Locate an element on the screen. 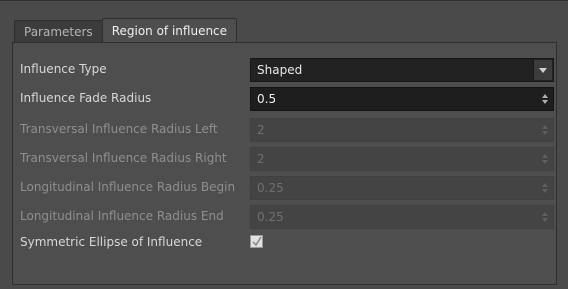  longitudinal-begin-row: Longitudinal Influence Radius Begin 0.25 is located at coordinates (284, 188).